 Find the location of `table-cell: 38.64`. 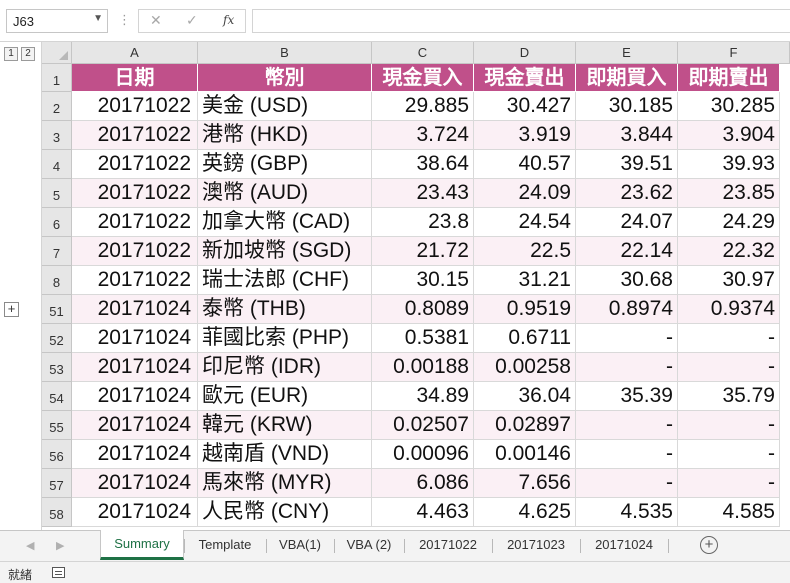

table-cell: 38.64 is located at coordinates (423, 164).